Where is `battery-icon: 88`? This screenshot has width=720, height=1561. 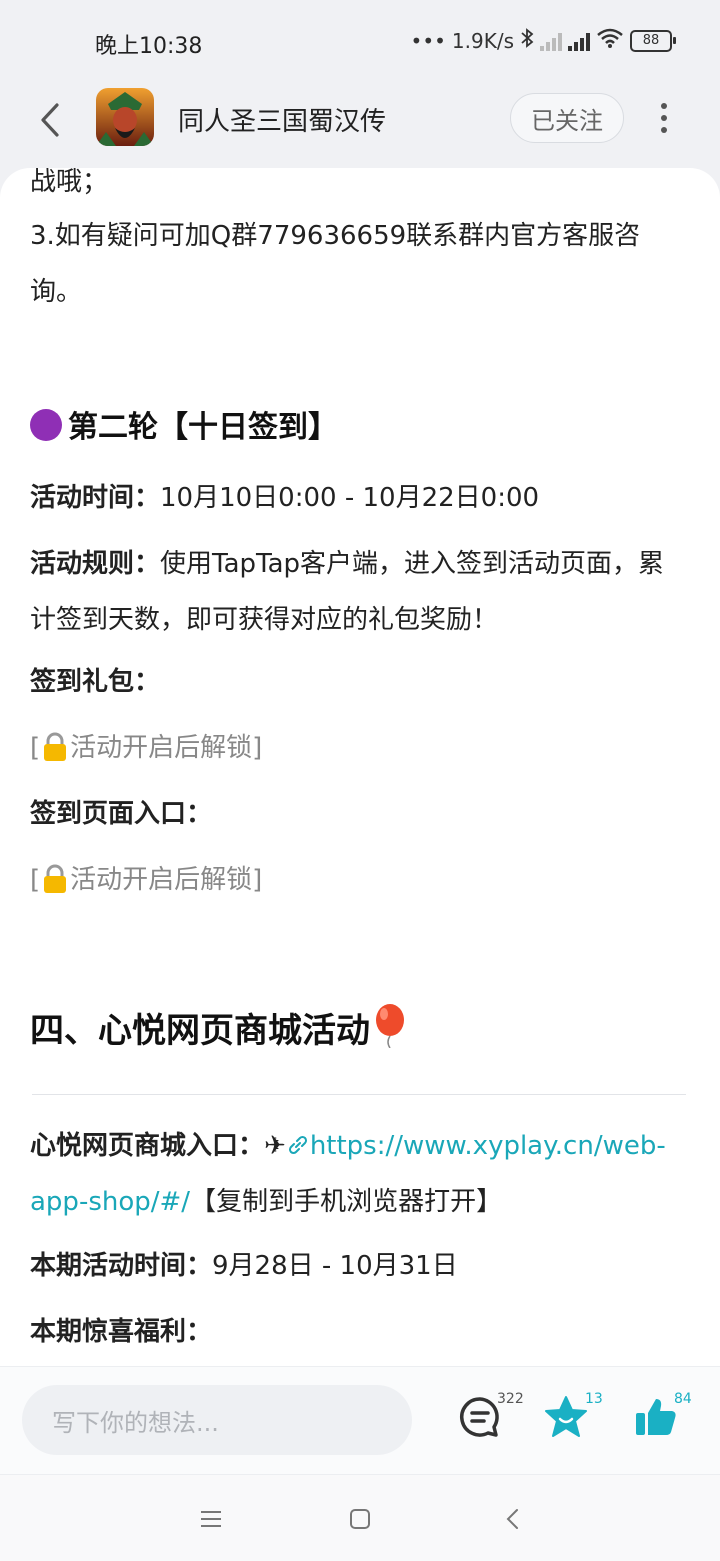
battery-icon: 88 is located at coordinates (653, 40).